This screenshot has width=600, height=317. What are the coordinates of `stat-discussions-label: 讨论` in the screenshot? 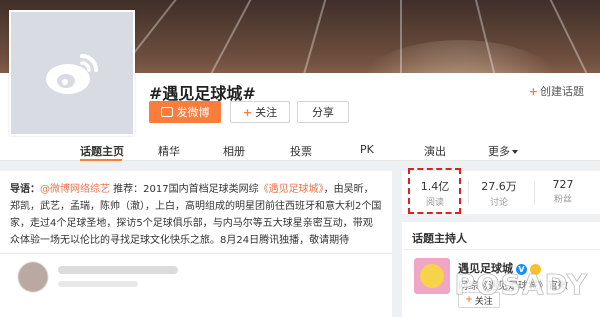 It's located at (498, 203).